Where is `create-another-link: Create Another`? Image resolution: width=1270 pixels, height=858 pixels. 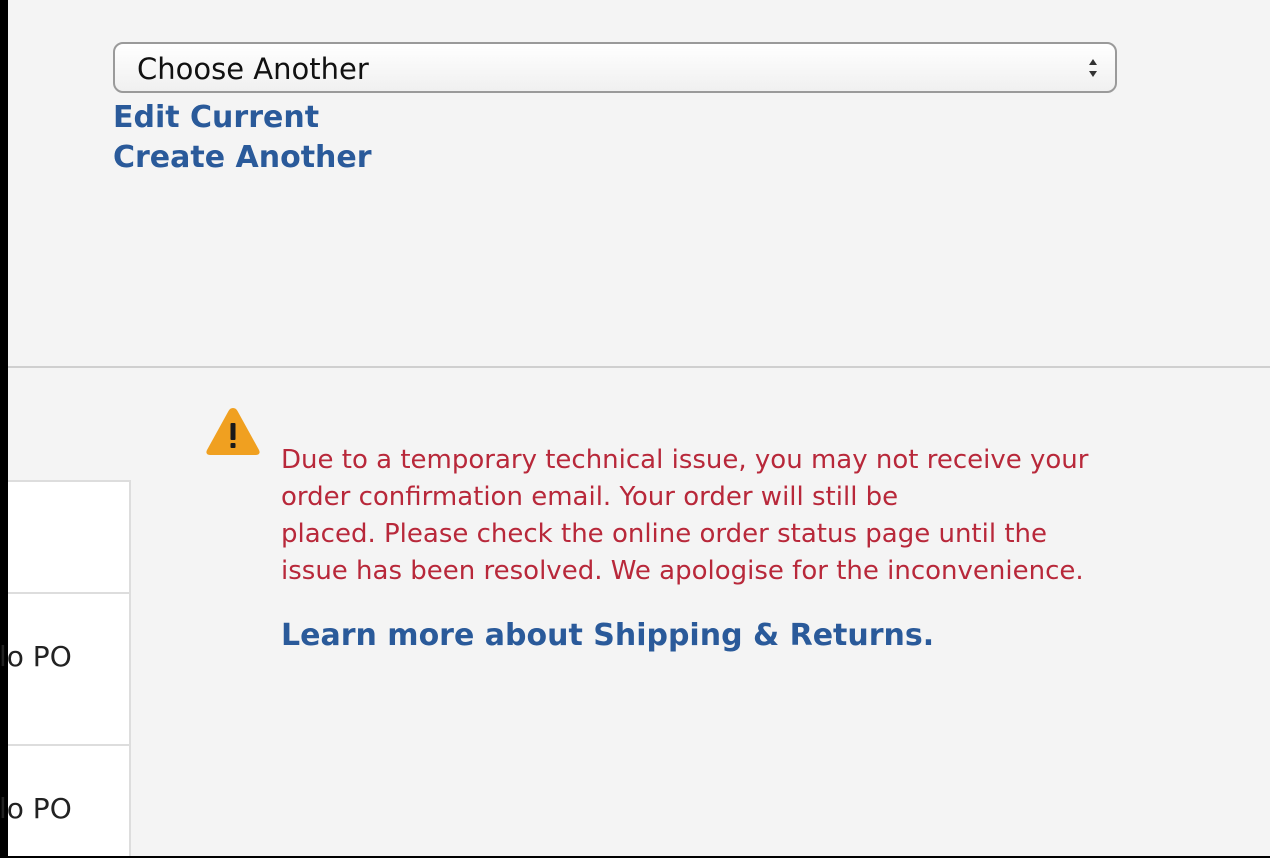
create-another-link: Create Another is located at coordinates (242, 158).